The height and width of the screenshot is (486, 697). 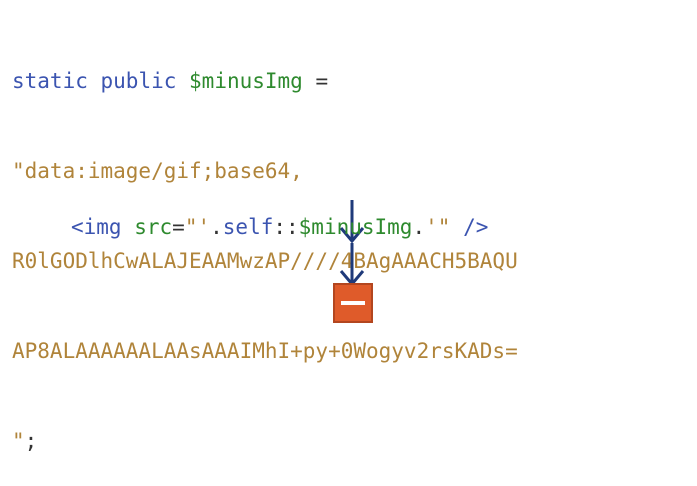 I want to click on scope-operator: ::, so click(x=286, y=227).